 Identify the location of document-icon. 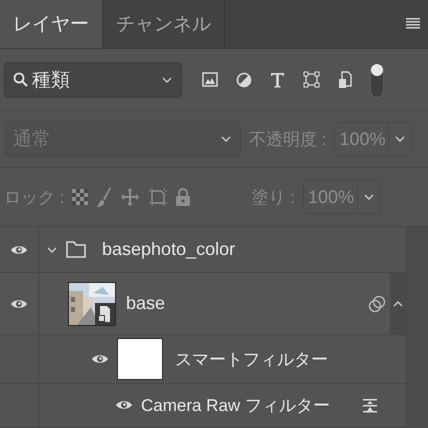
(345, 79).